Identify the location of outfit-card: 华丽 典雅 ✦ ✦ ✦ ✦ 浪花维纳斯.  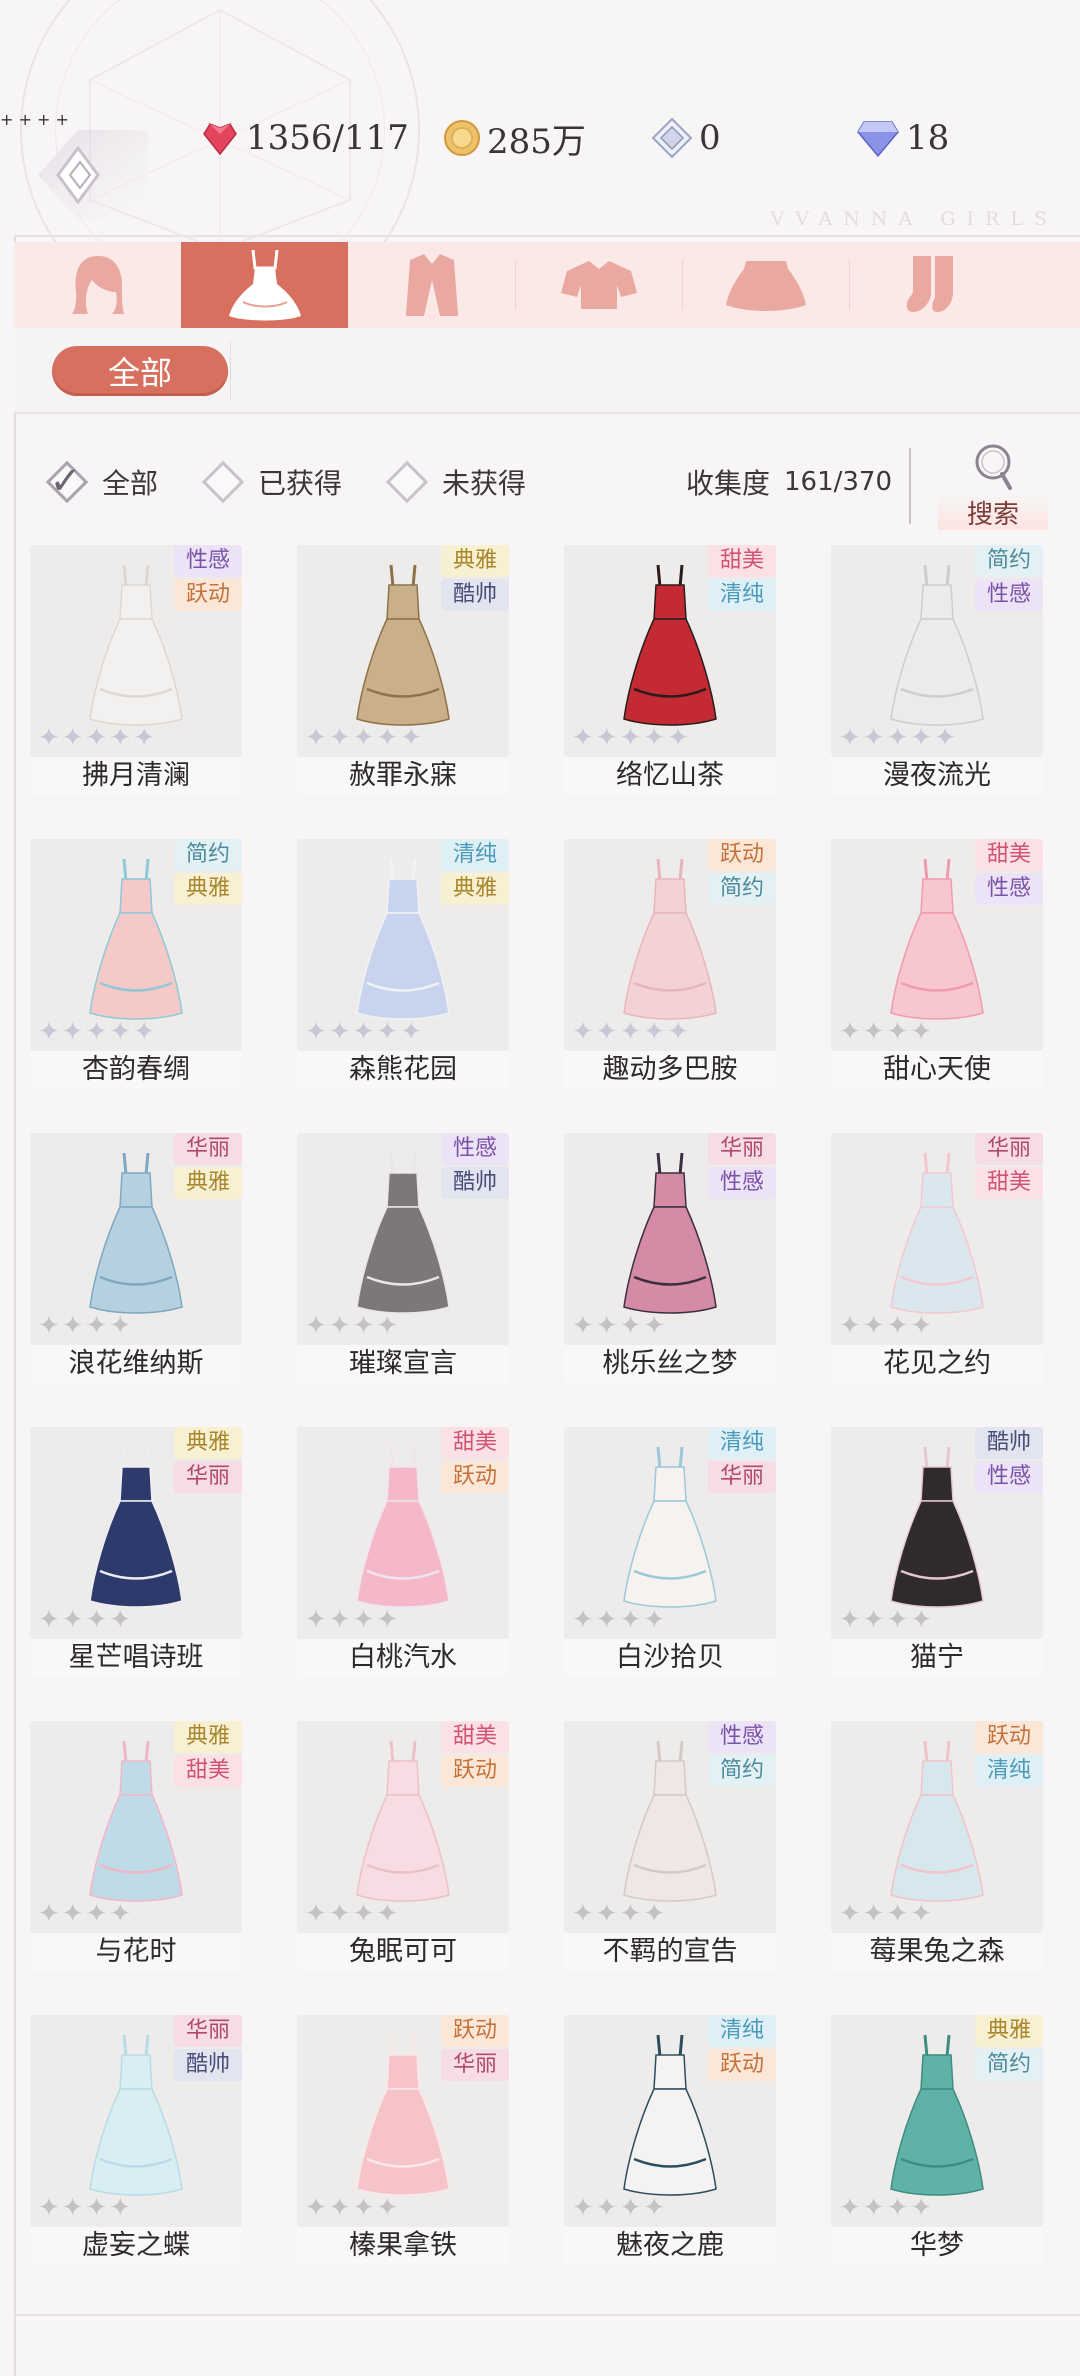
(136, 1259).